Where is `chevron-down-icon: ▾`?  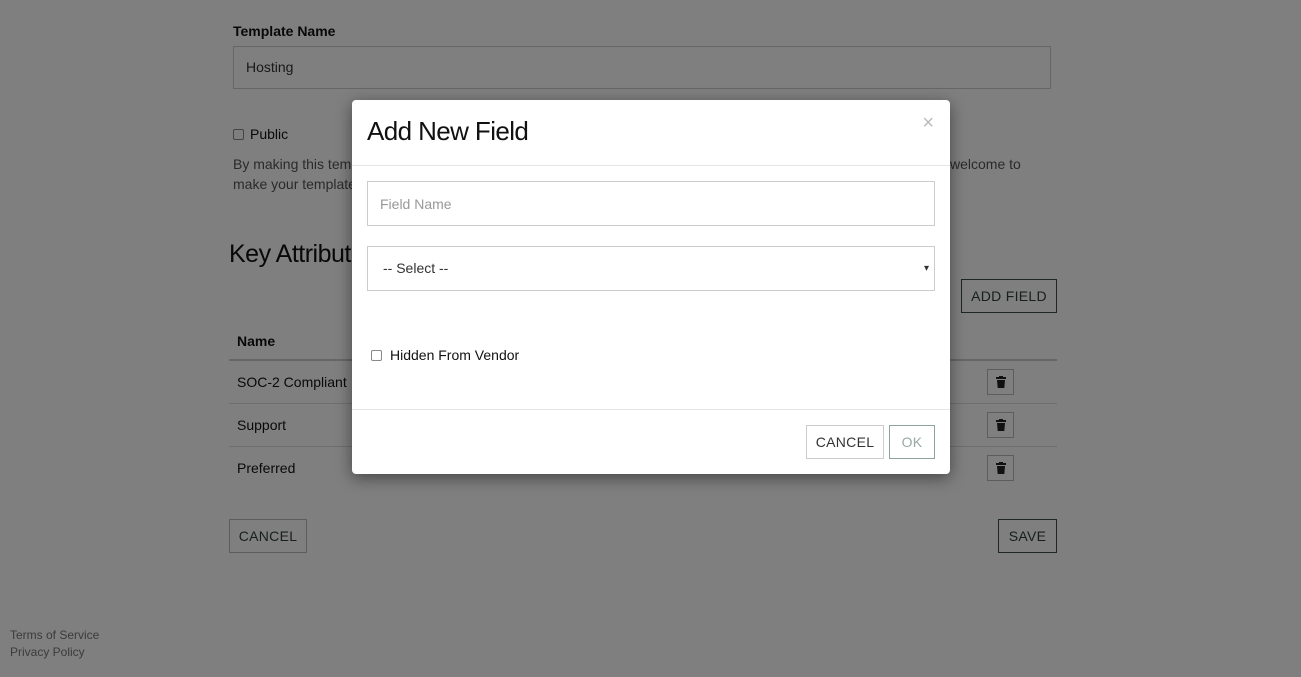
chevron-down-icon: ▾ is located at coordinates (926, 268).